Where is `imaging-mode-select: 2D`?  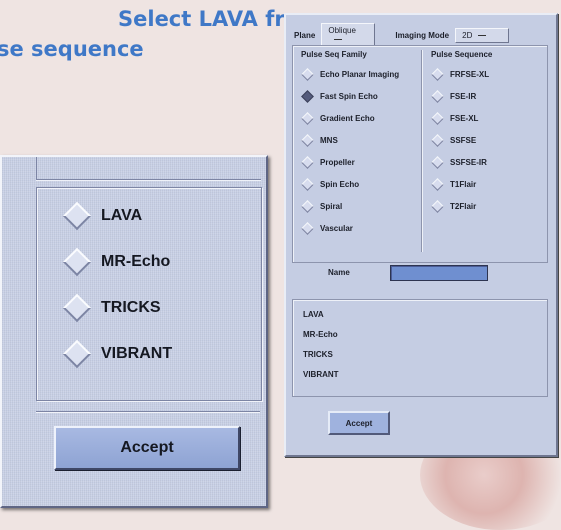
imaging-mode-select: 2D is located at coordinates (482, 35).